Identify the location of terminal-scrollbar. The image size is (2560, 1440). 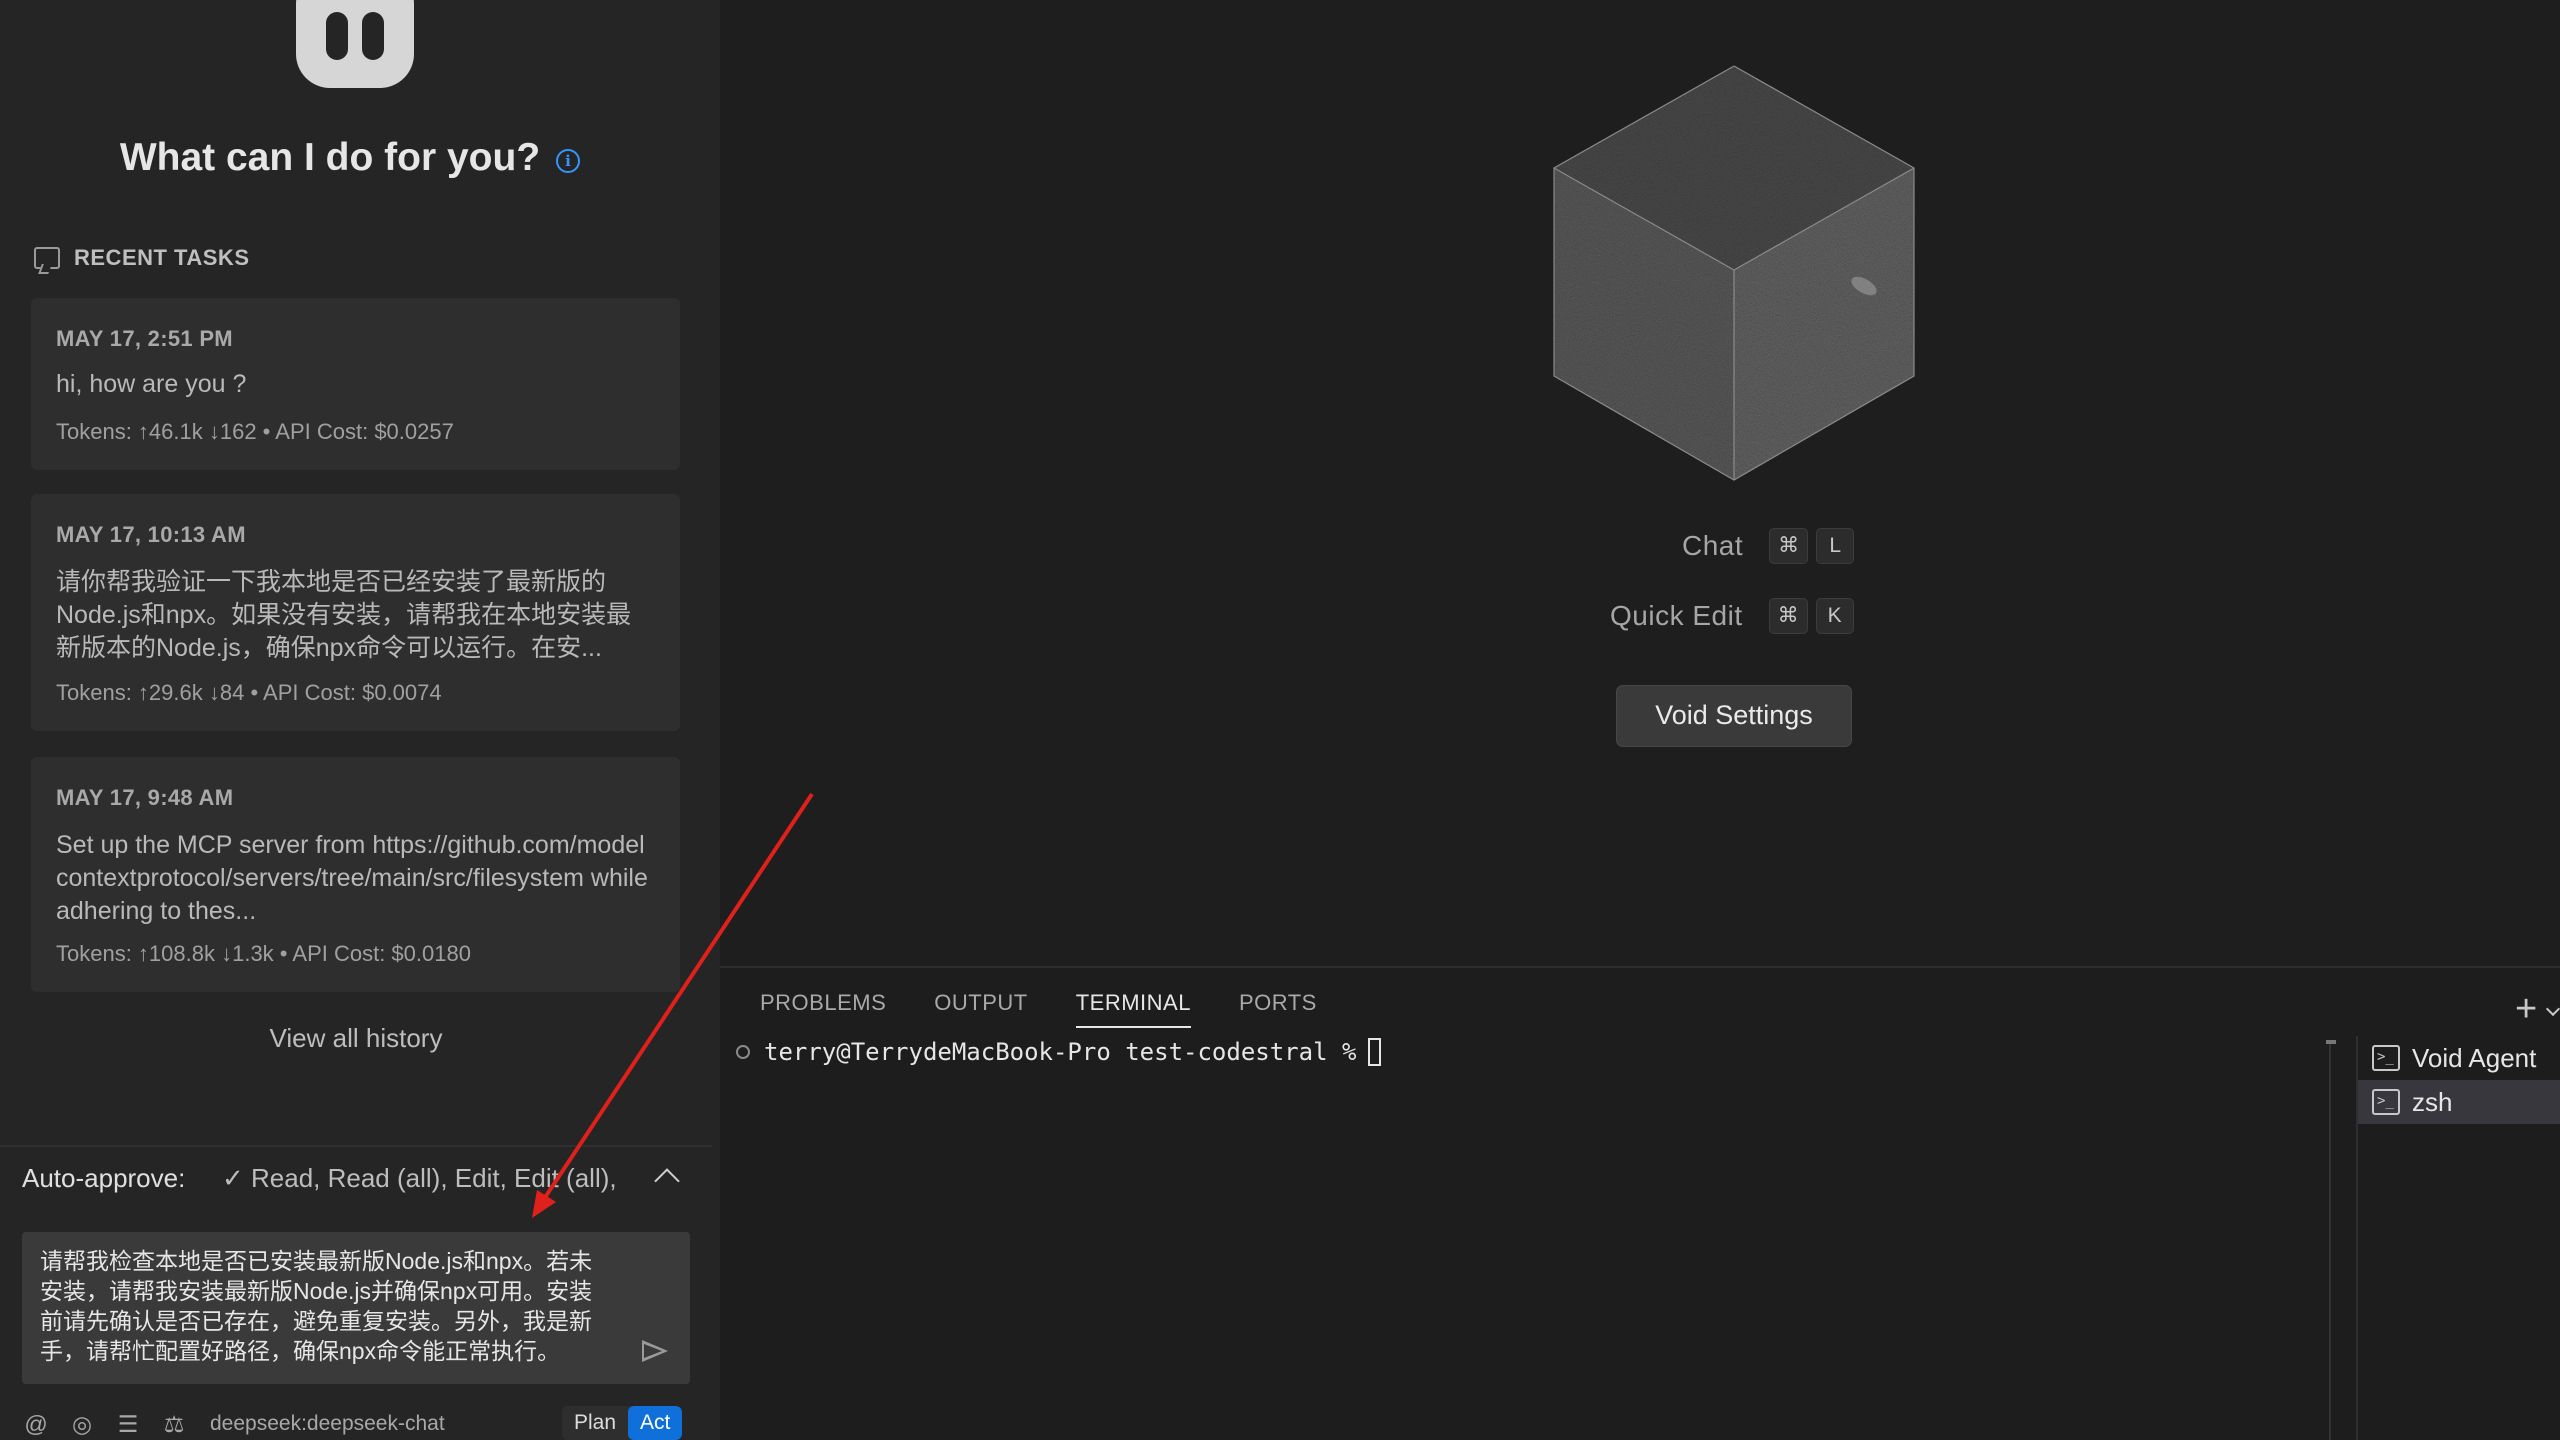
(2330, 1240).